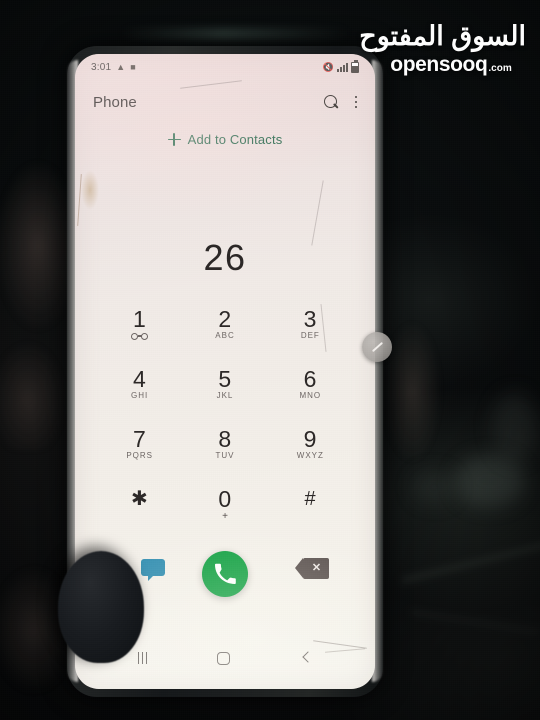 The height and width of the screenshot is (720, 540). I want to click on dialpad-key-0: 0 +, so click(224, 504).